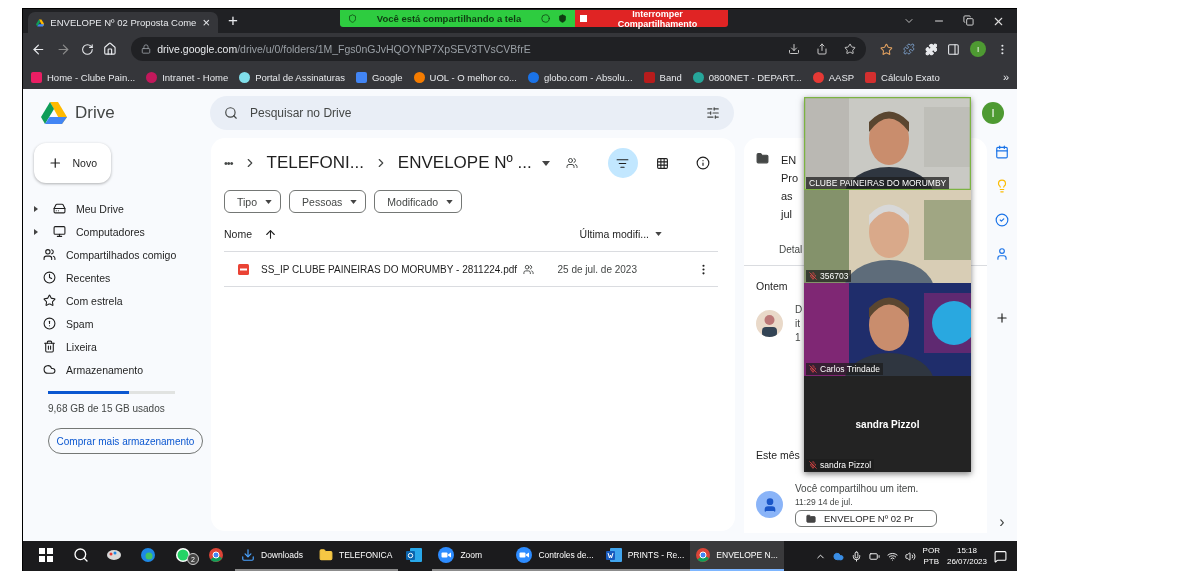 The height and width of the screenshot is (571, 1186). Describe the element at coordinates (87, 49) in the screenshot. I see `reload-icon` at that location.